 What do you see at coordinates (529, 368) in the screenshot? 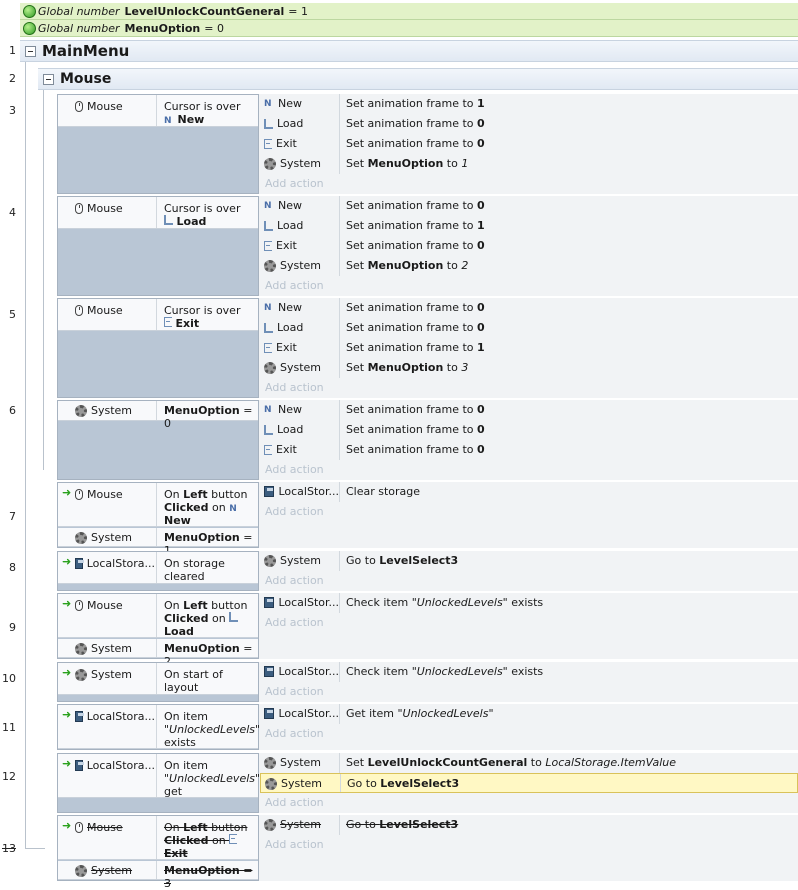
I see `action: System Set MenuOption to 3` at bounding box center [529, 368].